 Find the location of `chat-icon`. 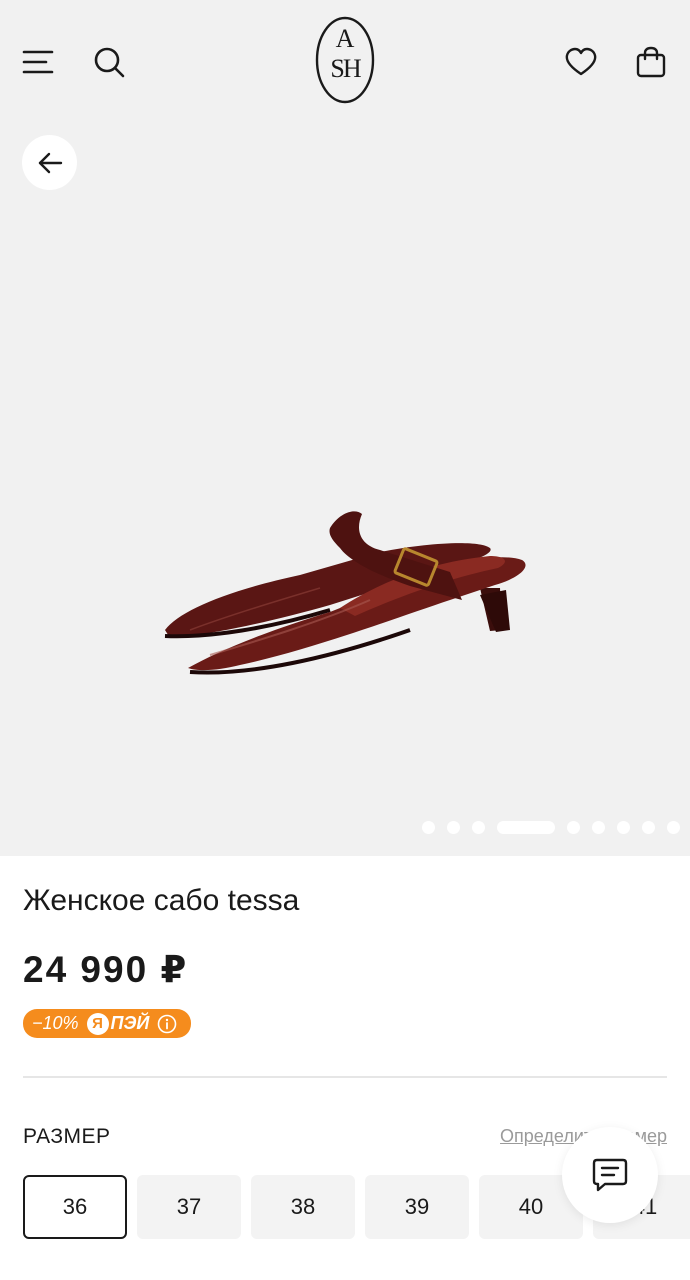

chat-icon is located at coordinates (610, 1175).